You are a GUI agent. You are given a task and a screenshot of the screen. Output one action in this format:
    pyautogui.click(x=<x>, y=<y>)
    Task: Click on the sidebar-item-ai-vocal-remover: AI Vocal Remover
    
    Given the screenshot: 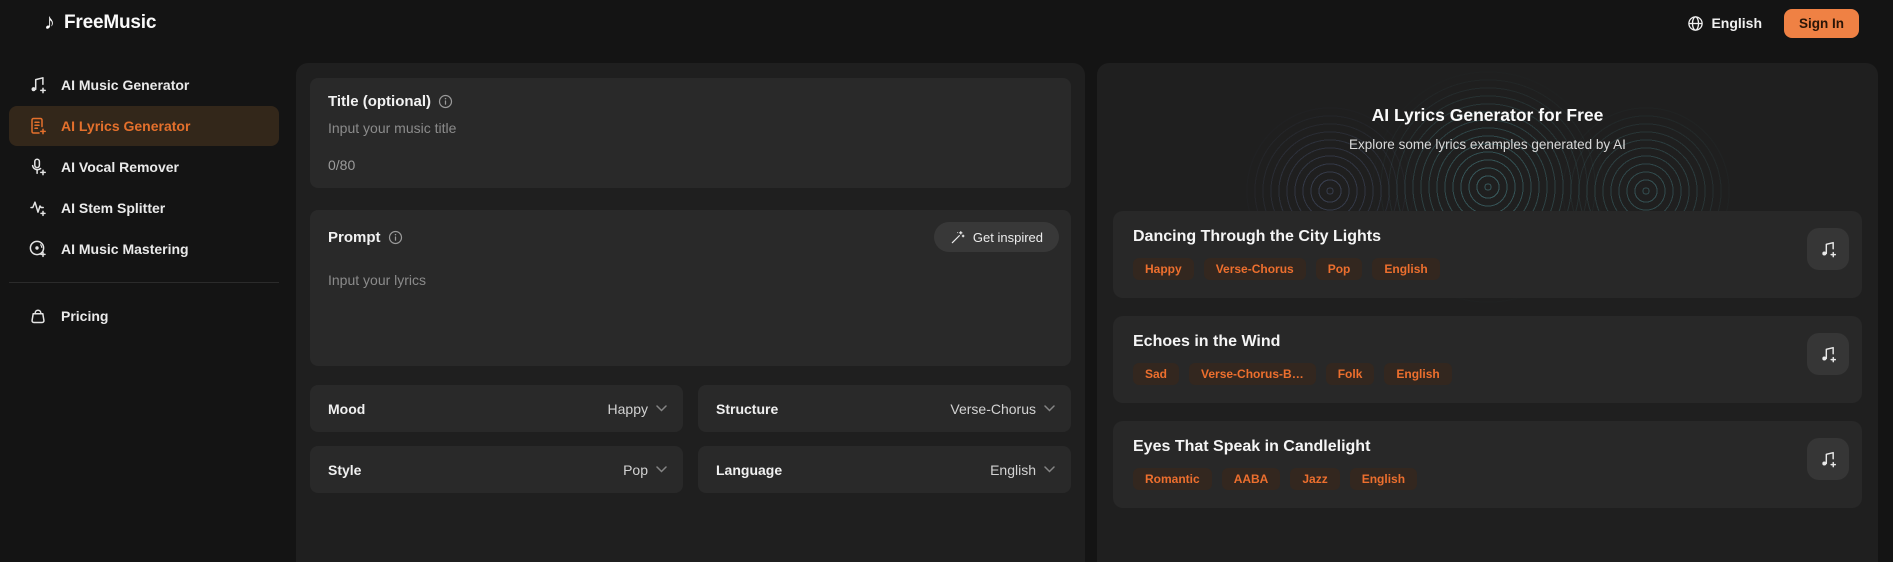 What is the action you would take?
    pyautogui.click(x=144, y=167)
    